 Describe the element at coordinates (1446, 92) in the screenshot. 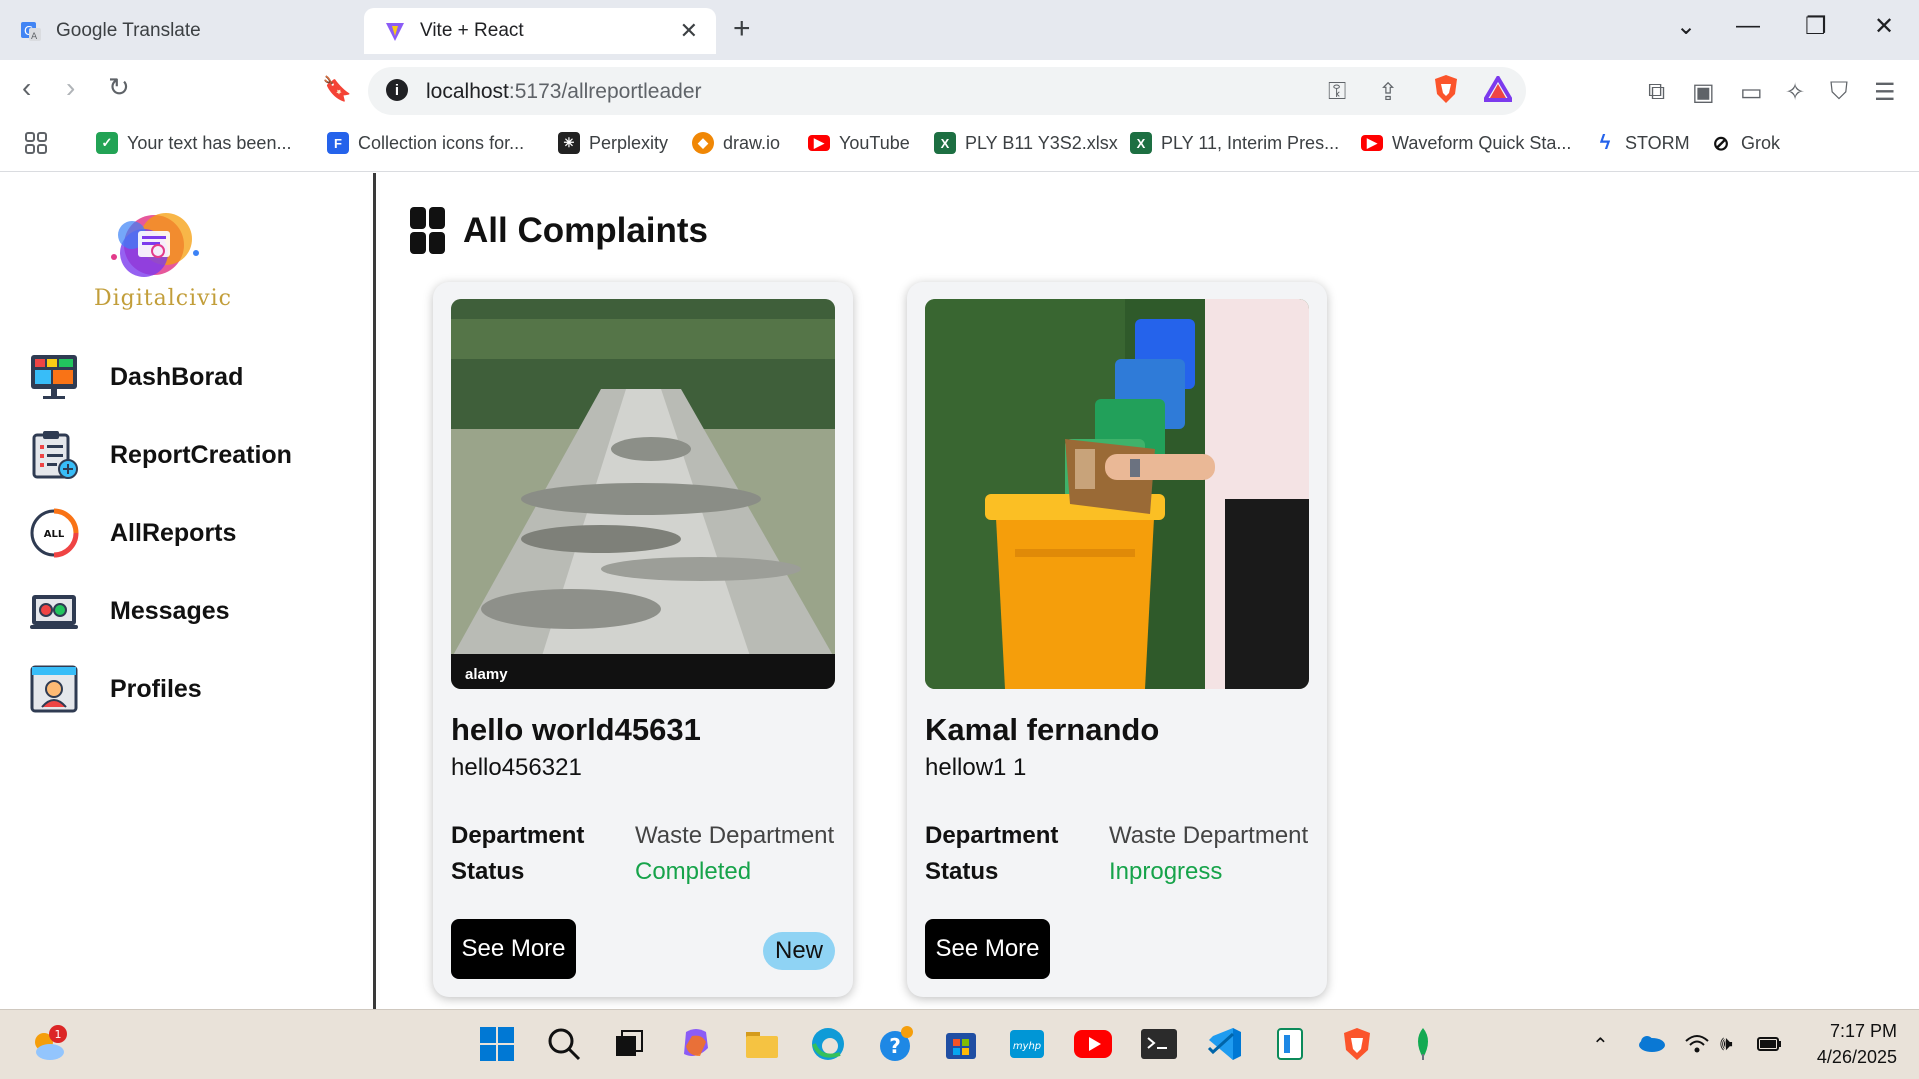

I see `brave-shields-icon` at that location.